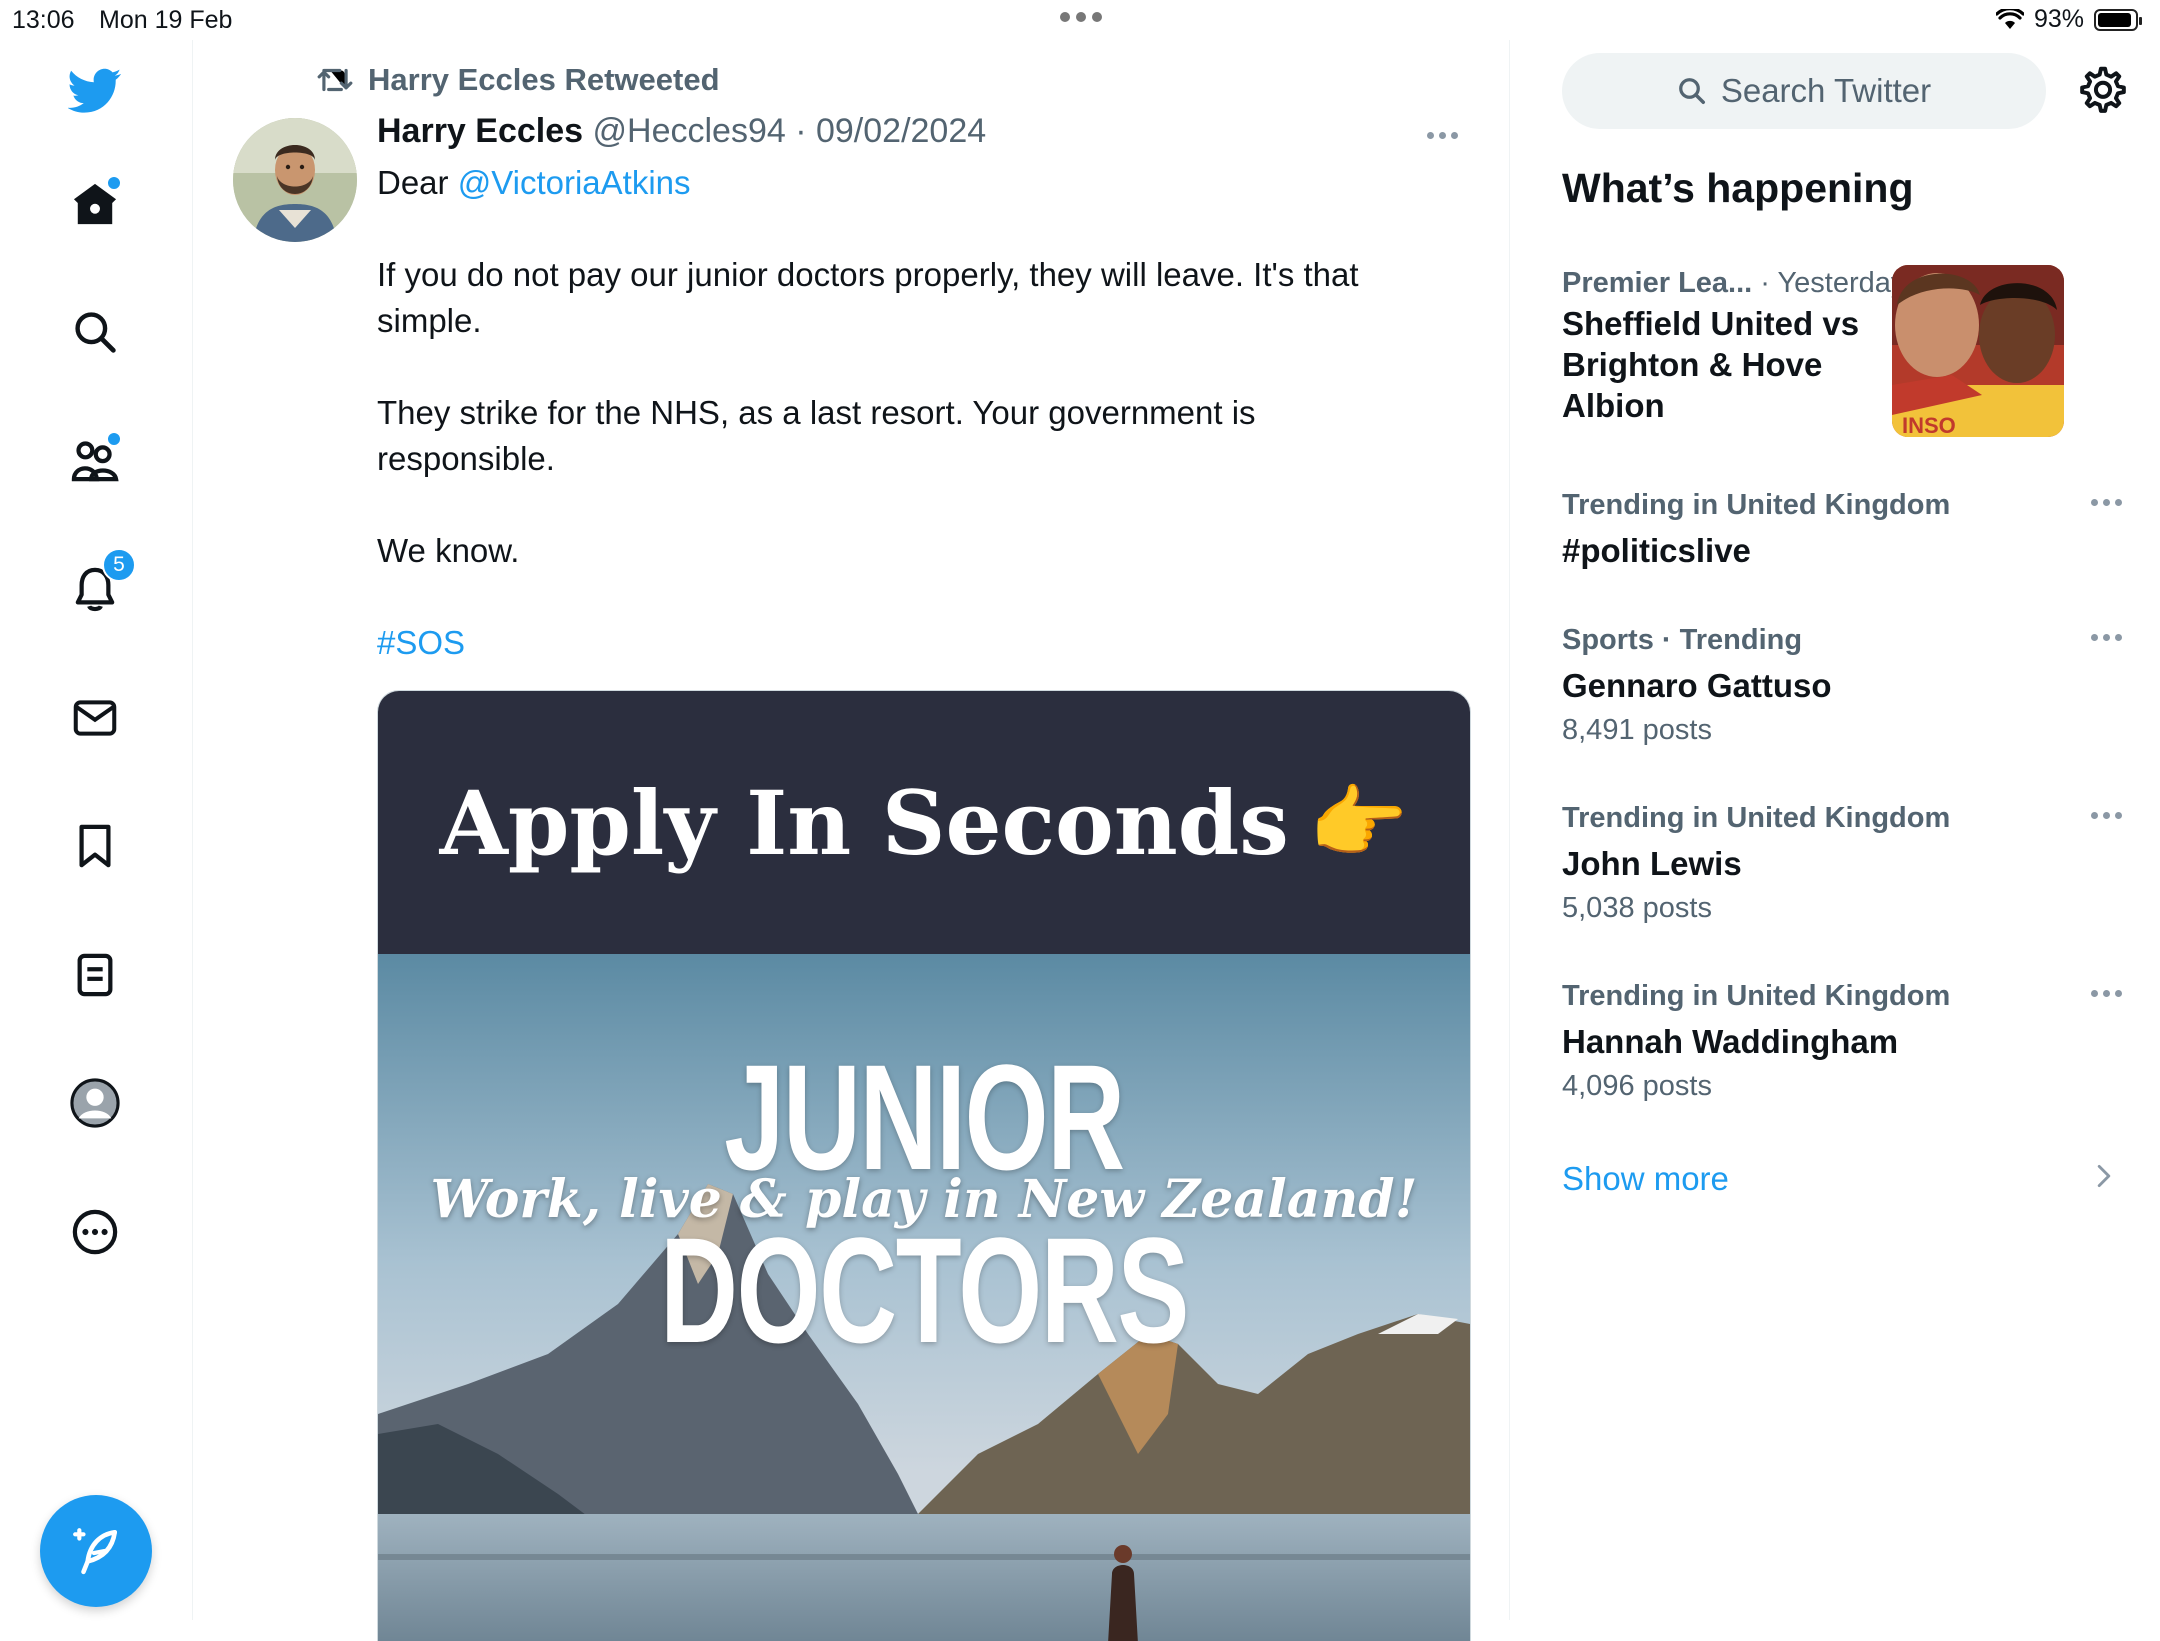 The width and height of the screenshot is (2160, 1641). I want to click on bookmarks-icon, so click(95, 846).